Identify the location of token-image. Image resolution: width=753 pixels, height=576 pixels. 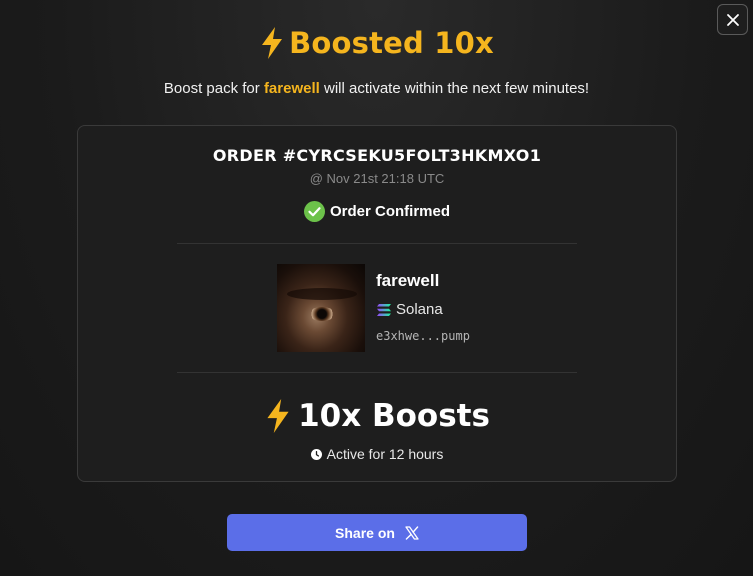
(321, 308).